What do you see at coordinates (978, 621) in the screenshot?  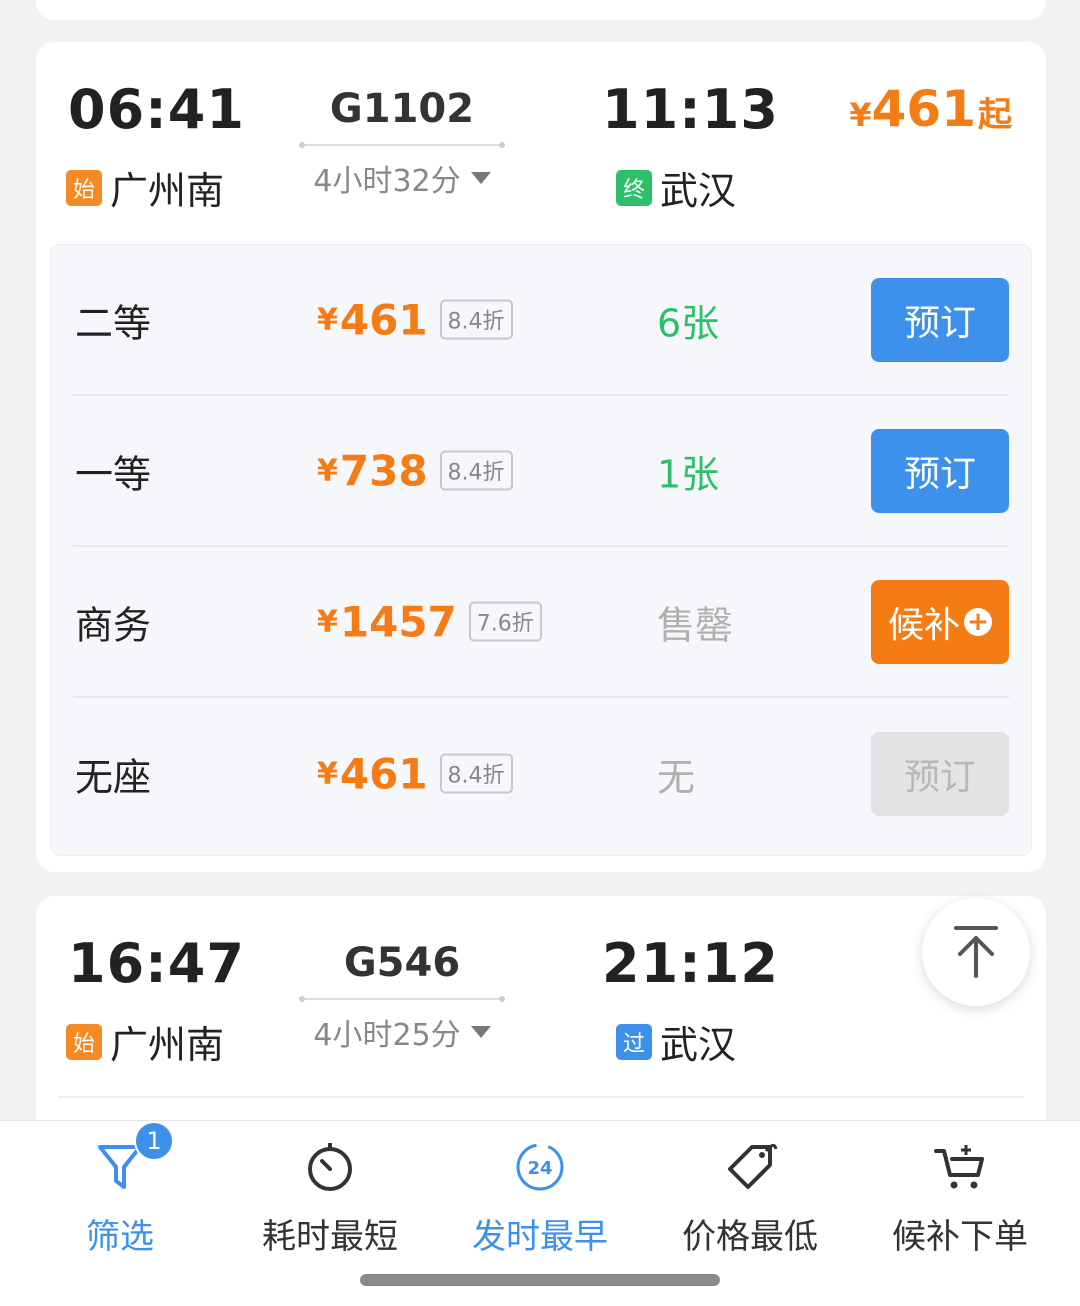 I see `plus-circle-icon: +` at bounding box center [978, 621].